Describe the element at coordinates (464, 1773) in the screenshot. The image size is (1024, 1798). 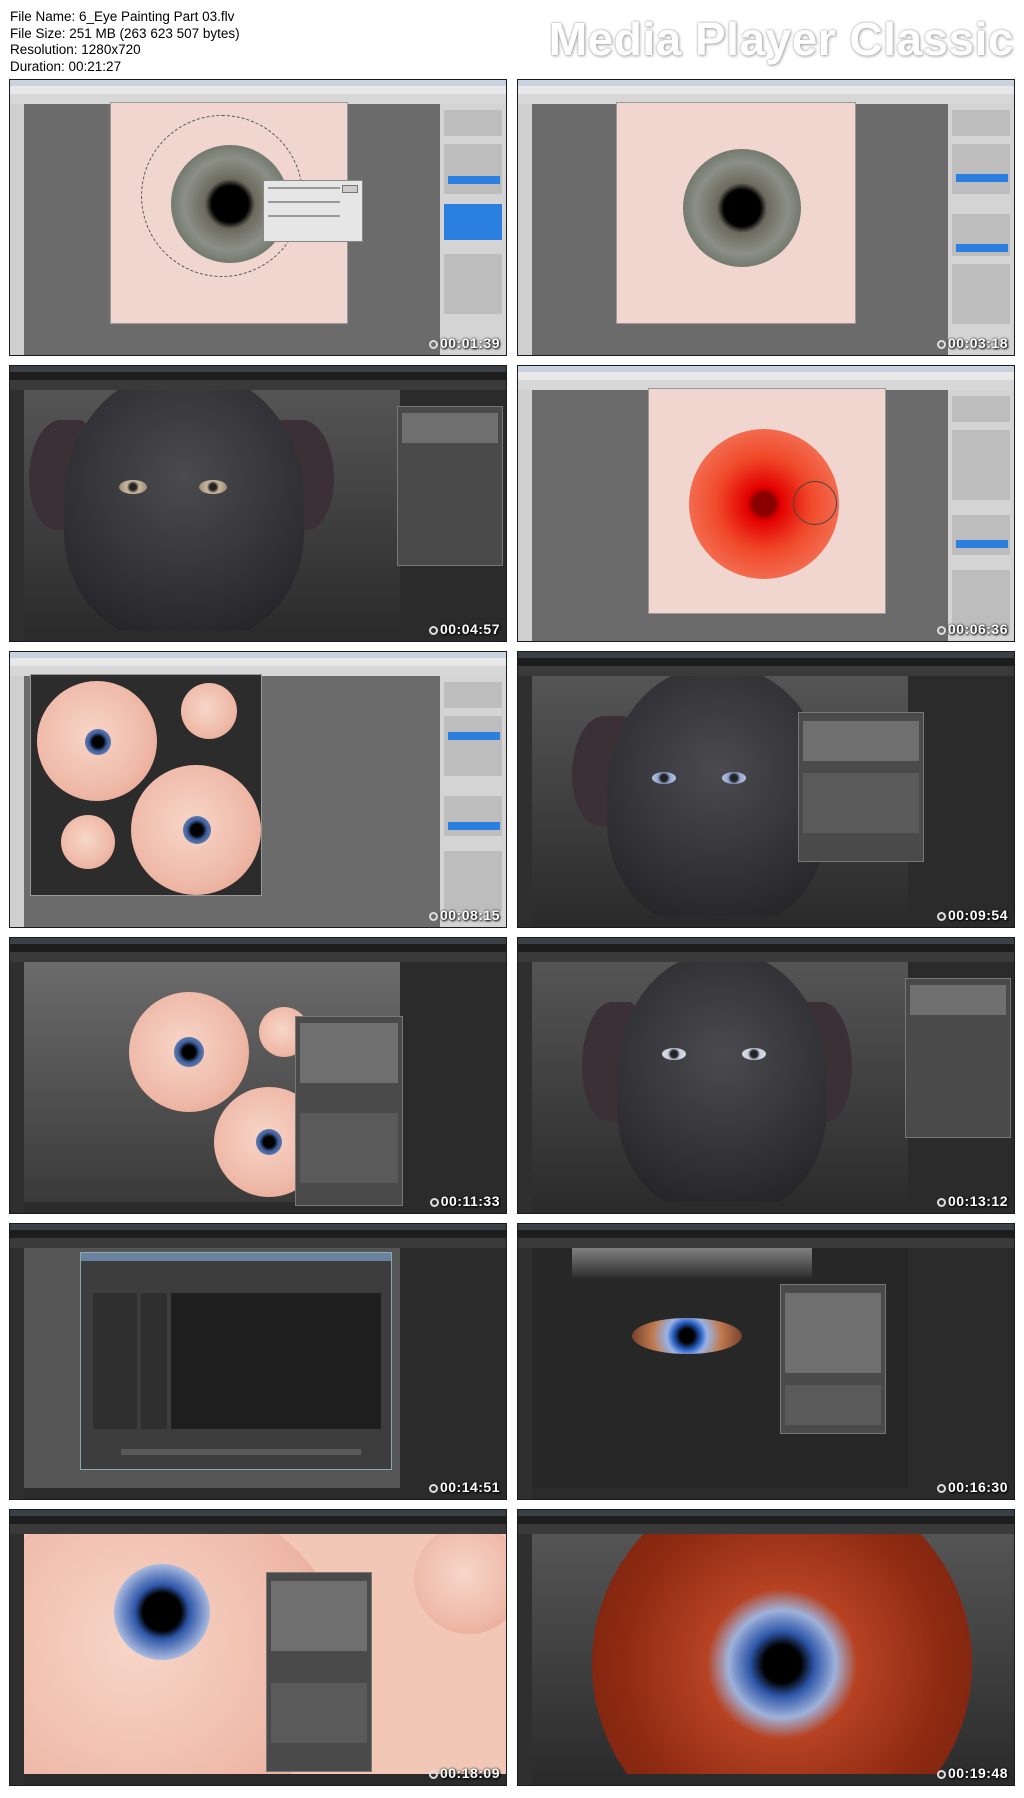
I see `timestamp-label: 00:18:09` at that location.